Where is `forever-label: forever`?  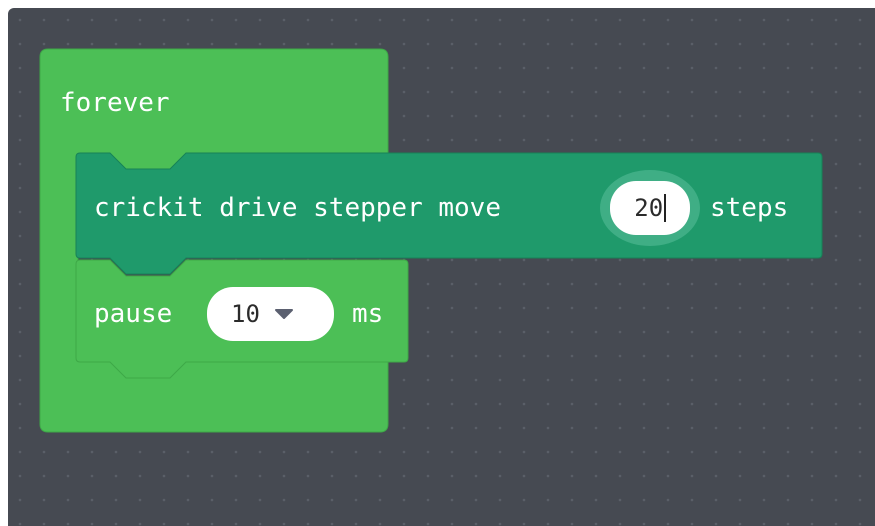 forever-label: forever is located at coordinates (115, 103).